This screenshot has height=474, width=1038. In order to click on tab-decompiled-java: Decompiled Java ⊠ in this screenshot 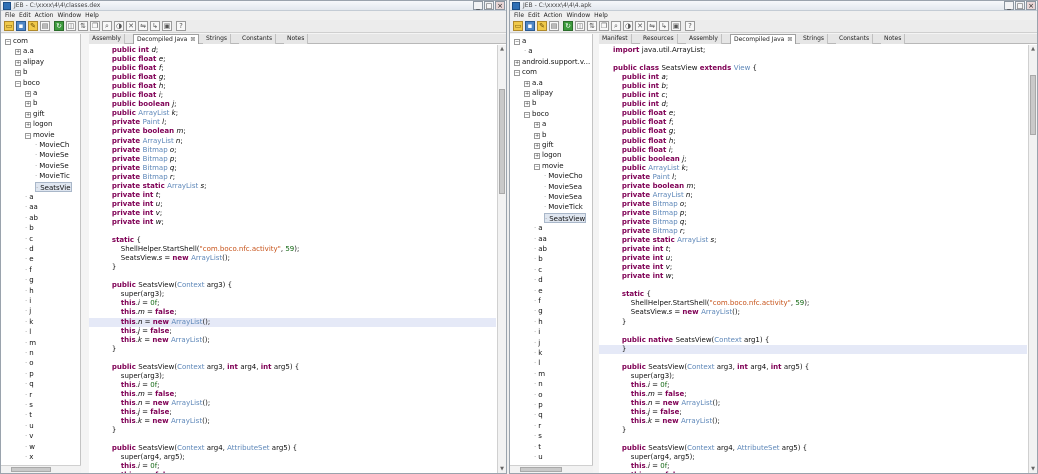, I will do `click(166, 39)`.